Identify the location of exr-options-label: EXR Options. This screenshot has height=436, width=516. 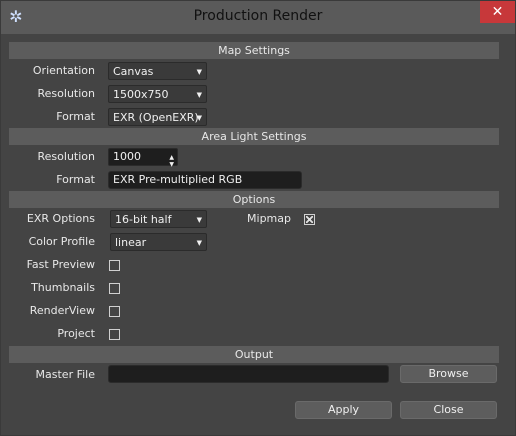
(60, 218).